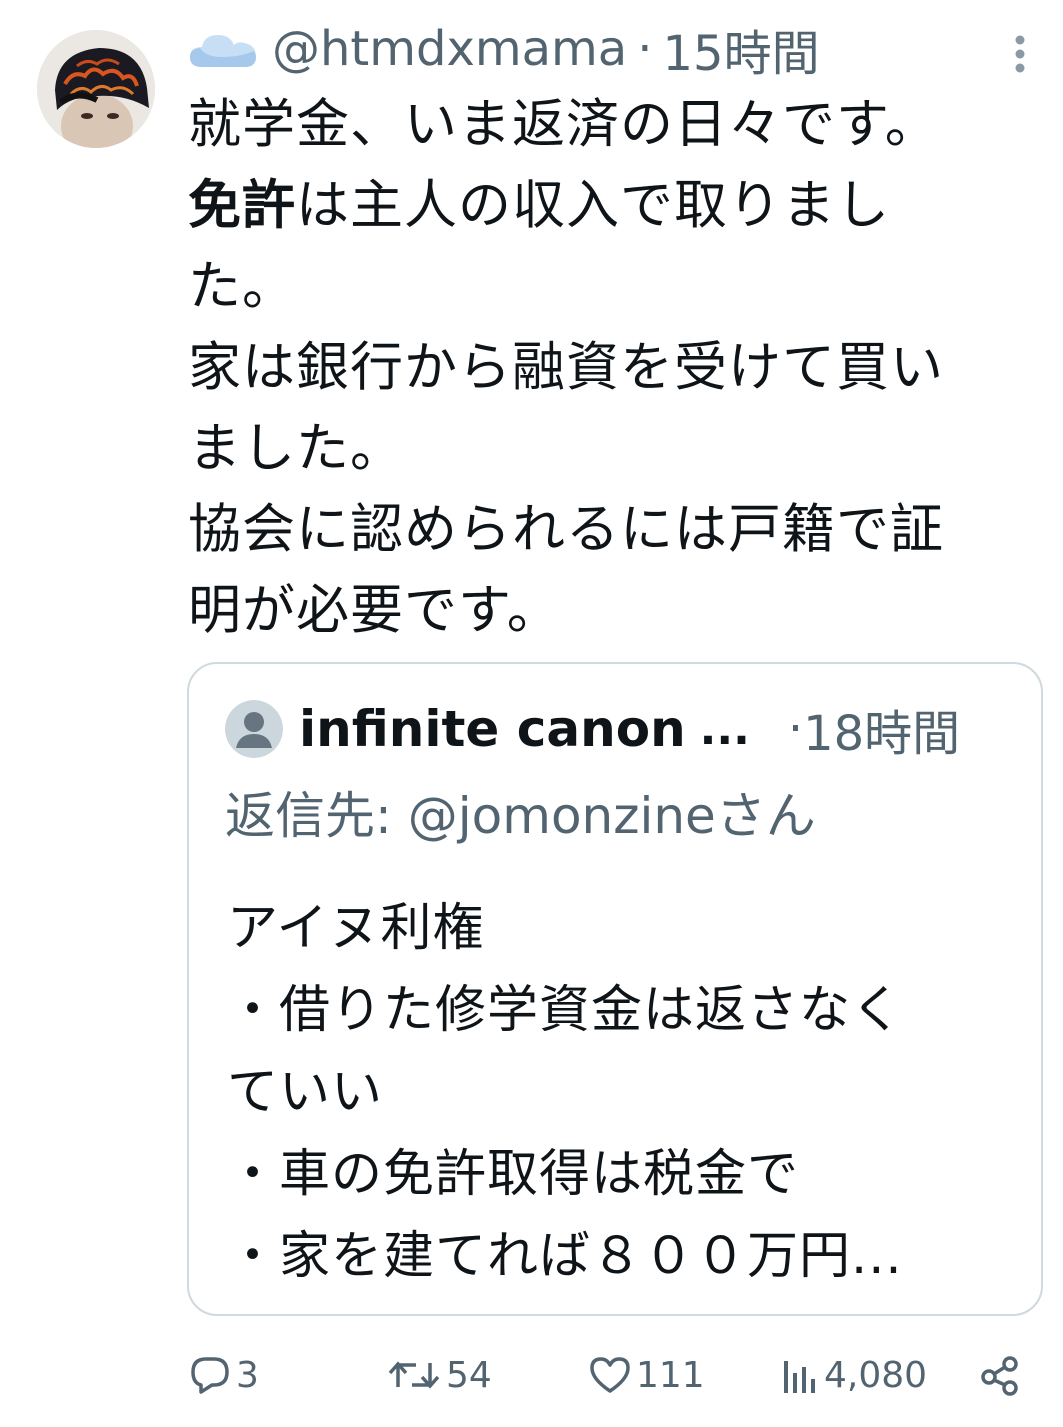  I want to click on views-button: 4,080, so click(853, 1375).